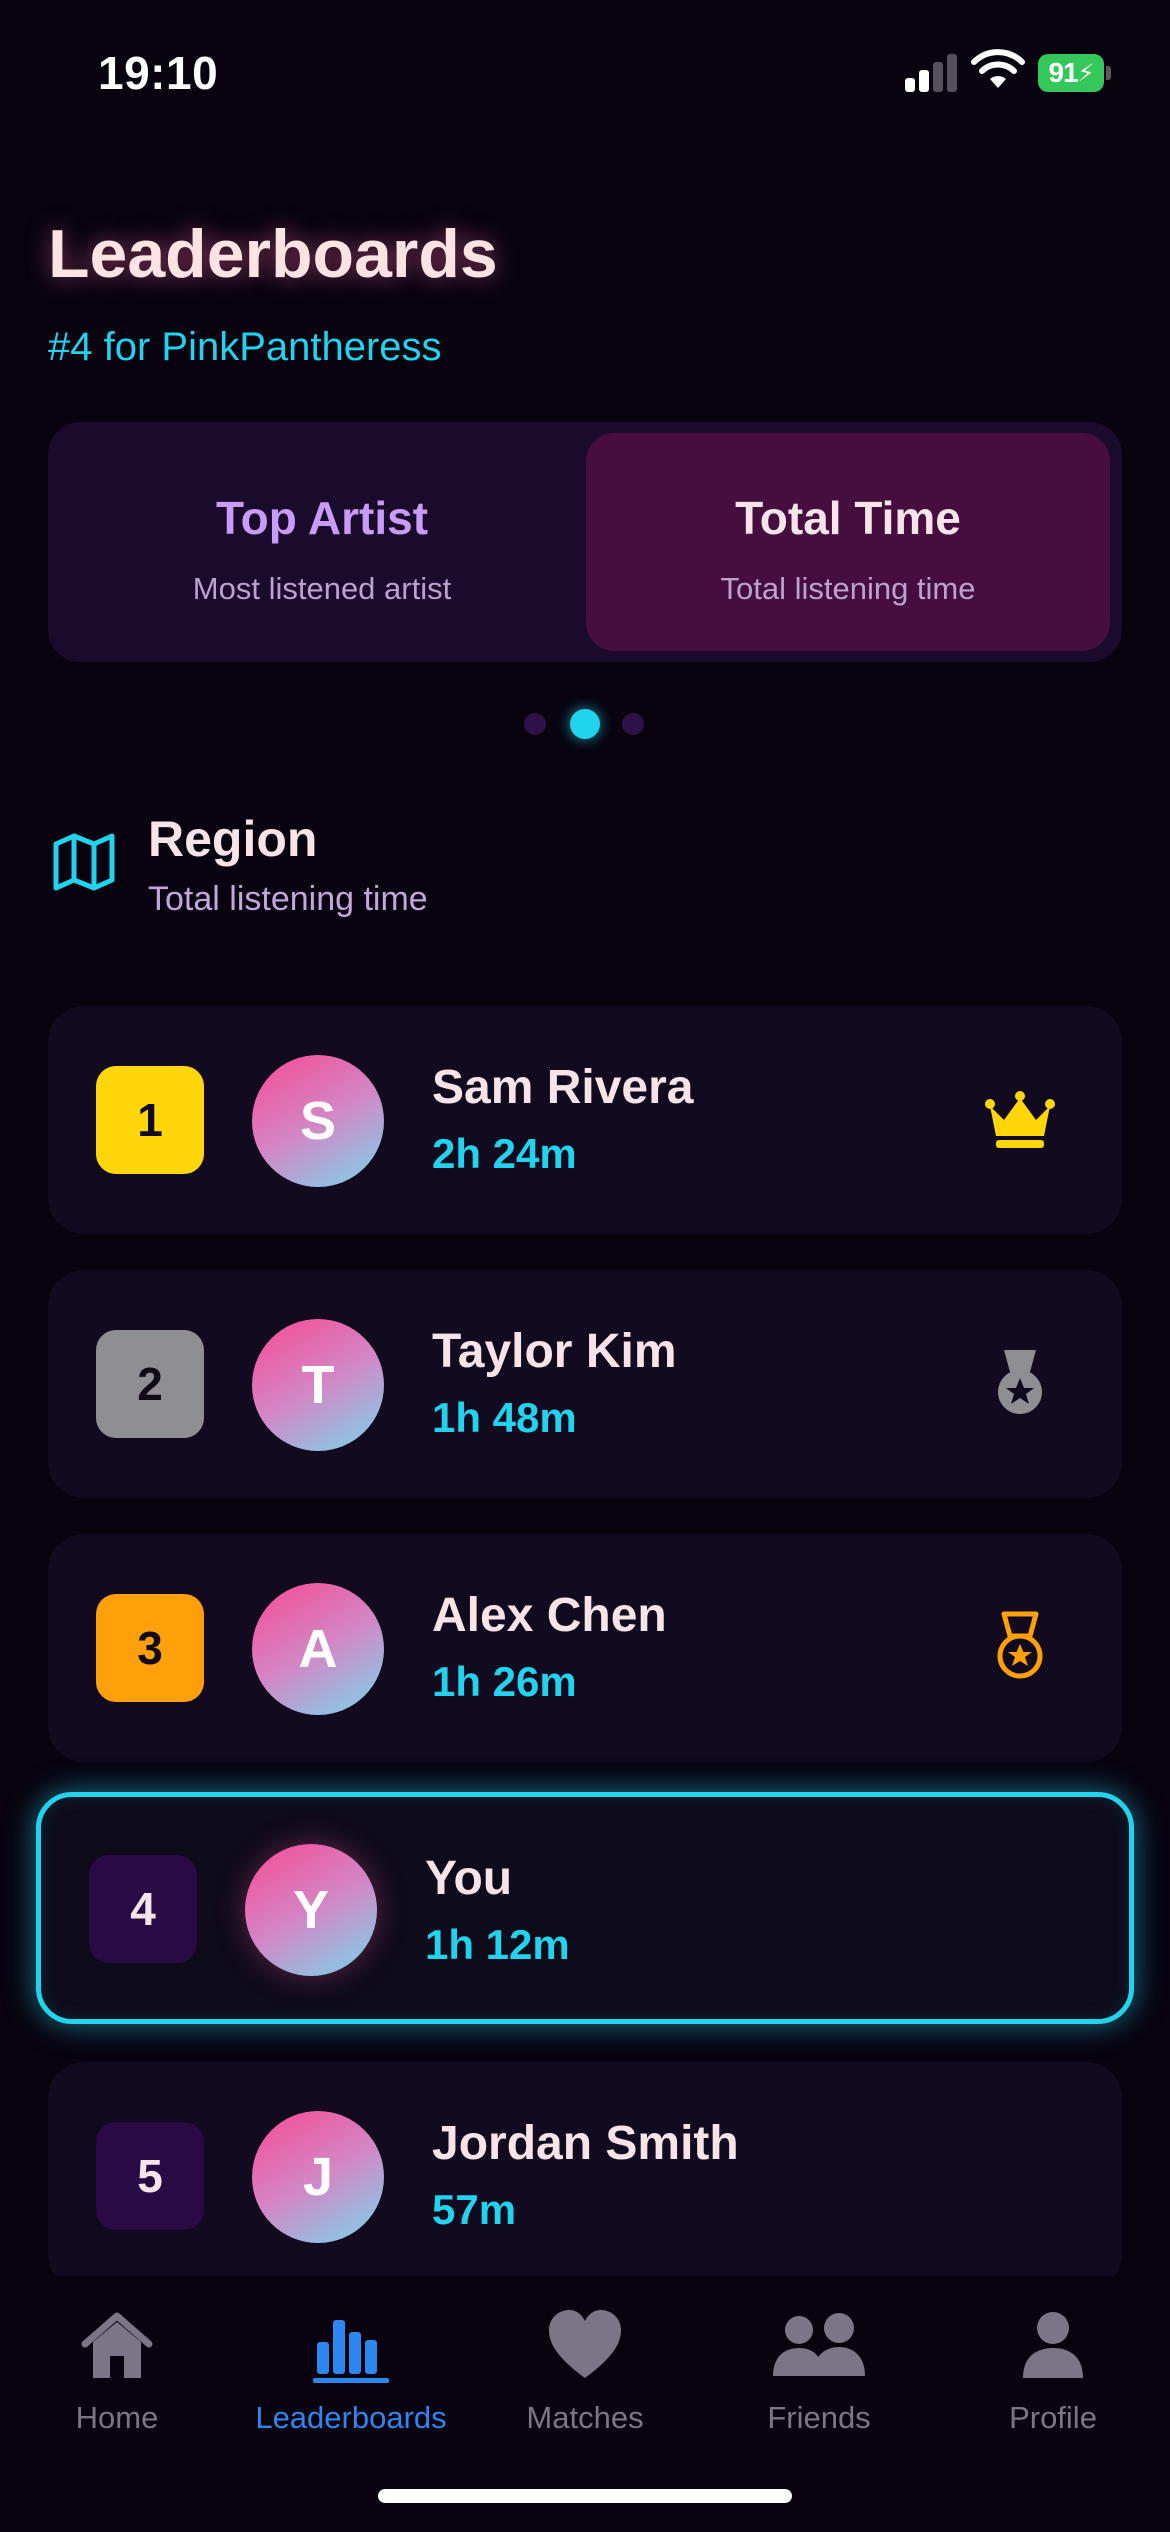 This screenshot has width=1170, height=2532. Describe the element at coordinates (585, 1648) in the screenshot. I see `leaderboard-row: 3 A Alex Chen 1h 26m` at that location.